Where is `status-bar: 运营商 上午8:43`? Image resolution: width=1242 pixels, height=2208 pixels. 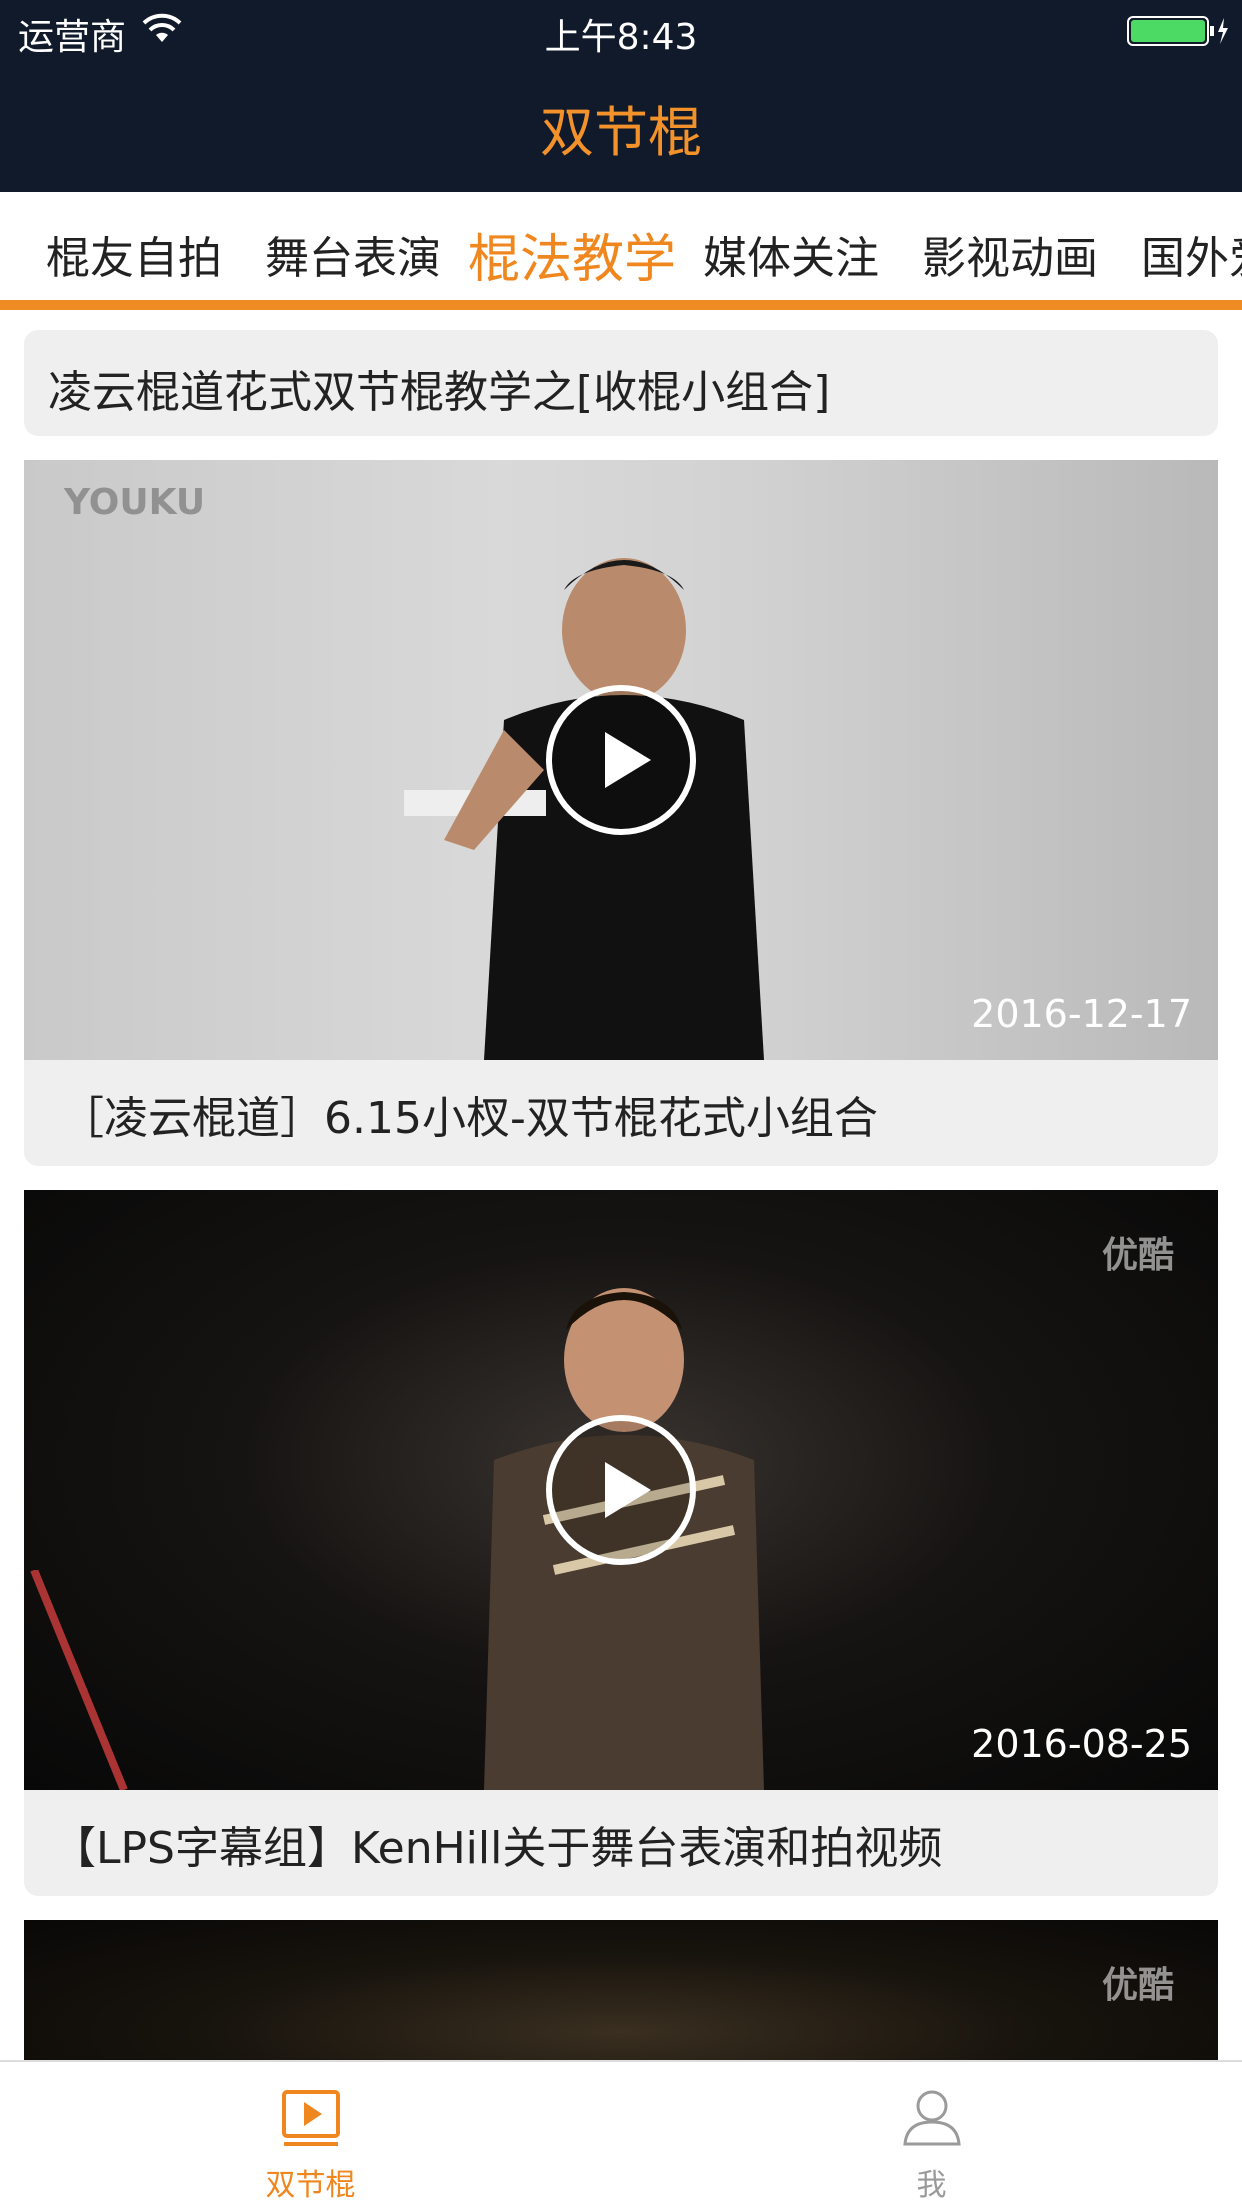 status-bar: 运营商 上午8:43 is located at coordinates (621, 30).